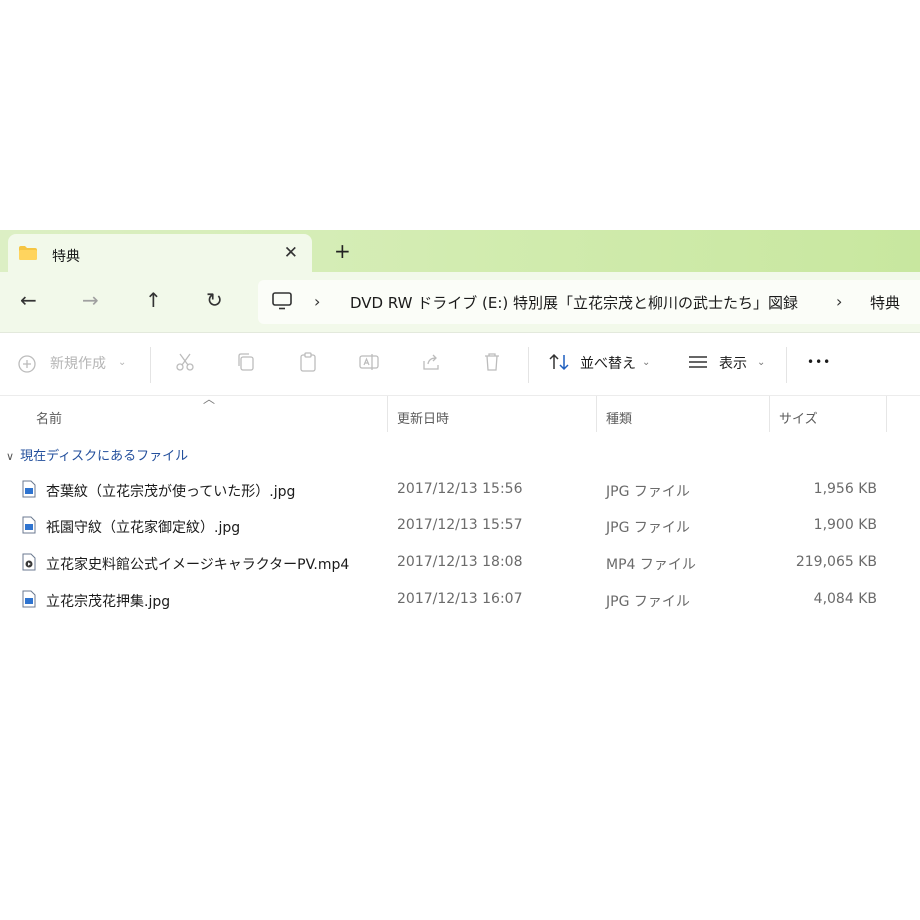 The width and height of the screenshot is (920, 920). Describe the element at coordinates (246, 362) in the screenshot. I see `copy-icon` at that location.